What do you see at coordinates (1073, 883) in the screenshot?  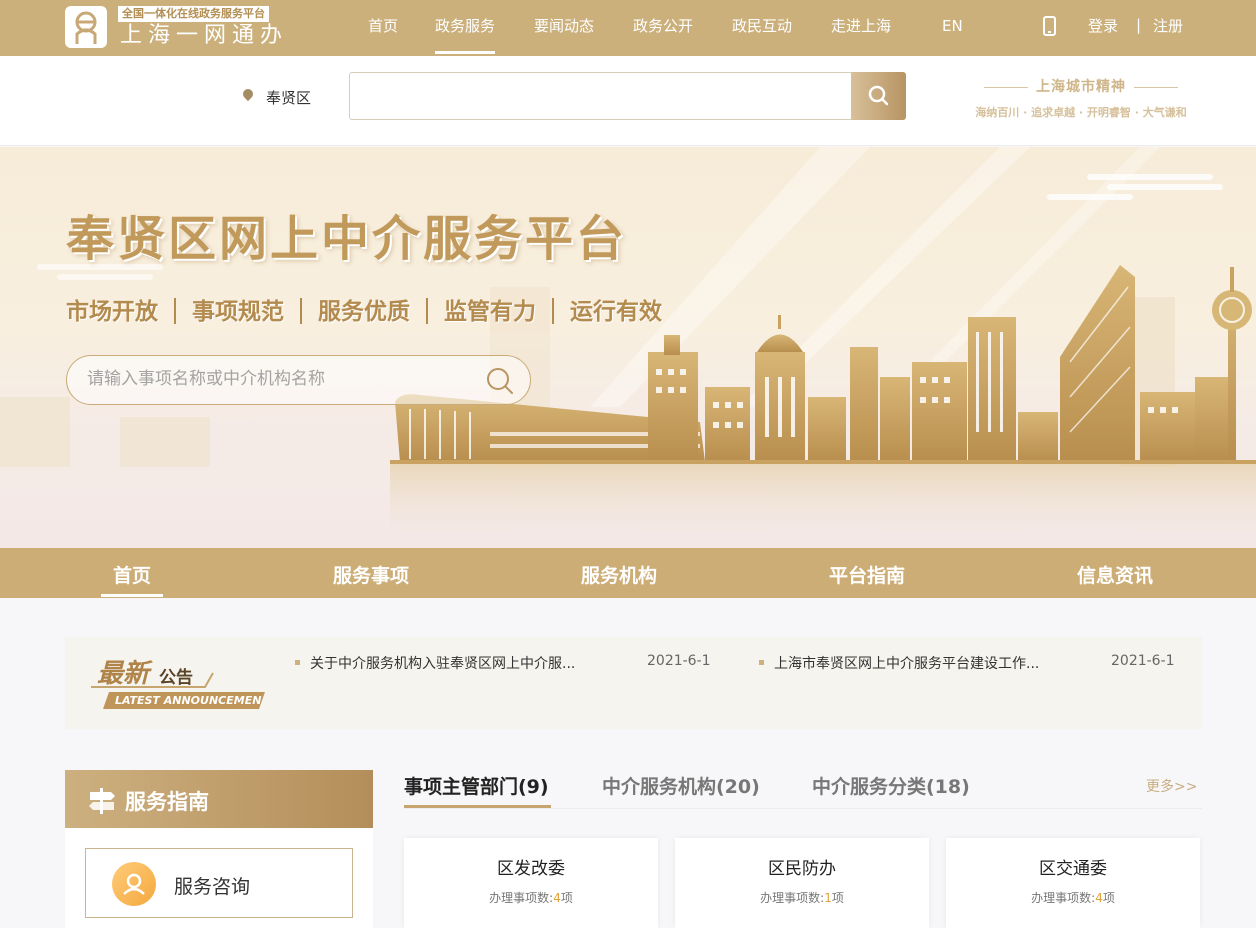 I see `department-card: 区交通委 办理事项数:4项` at bounding box center [1073, 883].